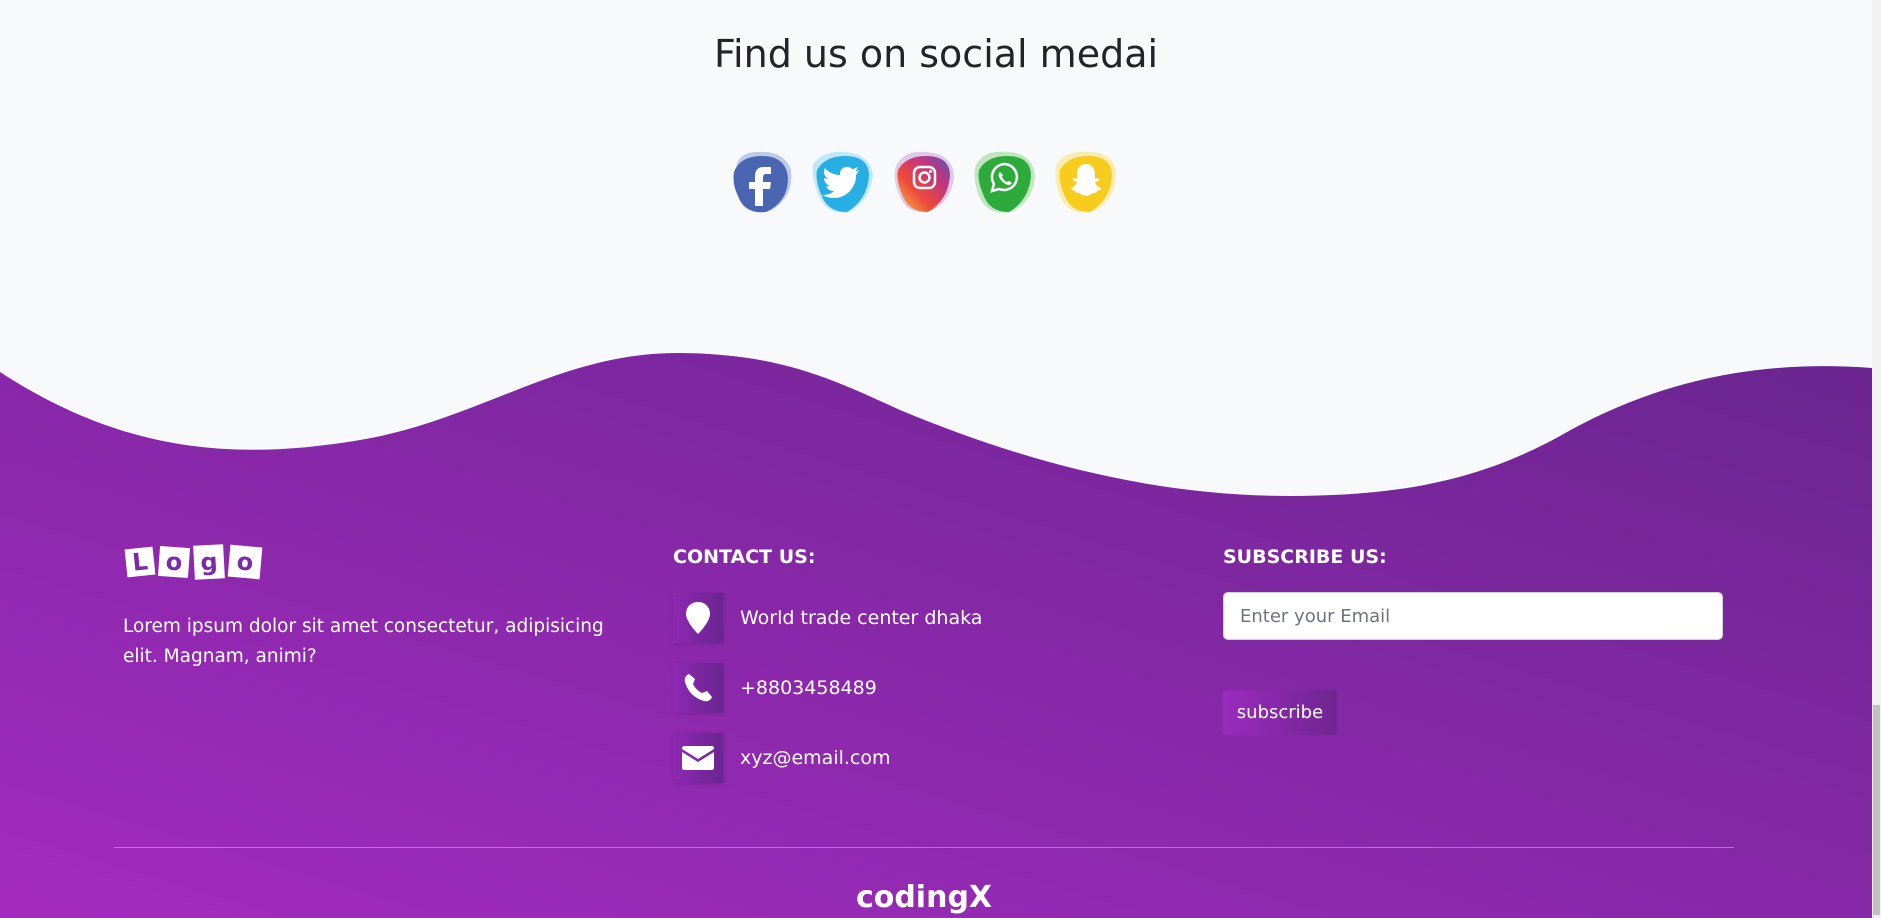 The image size is (1881, 918). Describe the element at coordinates (698, 758) in the screenshot. I see `envelope-icon` at that location.